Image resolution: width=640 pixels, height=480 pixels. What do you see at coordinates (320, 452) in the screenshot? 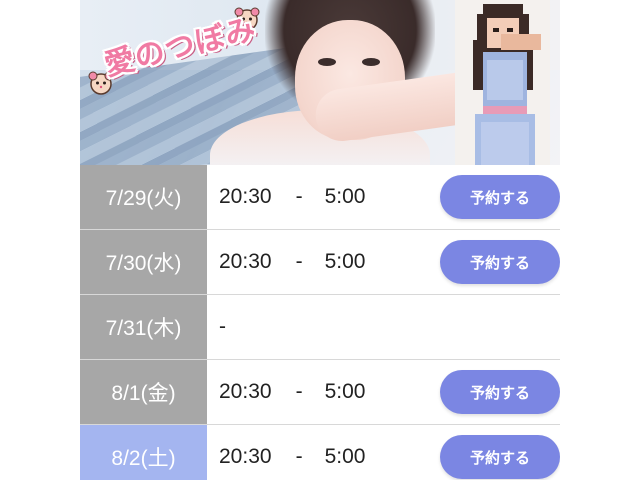
I see `schedule-row-today: 8/2(土) 20:30 - 5:00 予約する` at bounding box center [320, 452].